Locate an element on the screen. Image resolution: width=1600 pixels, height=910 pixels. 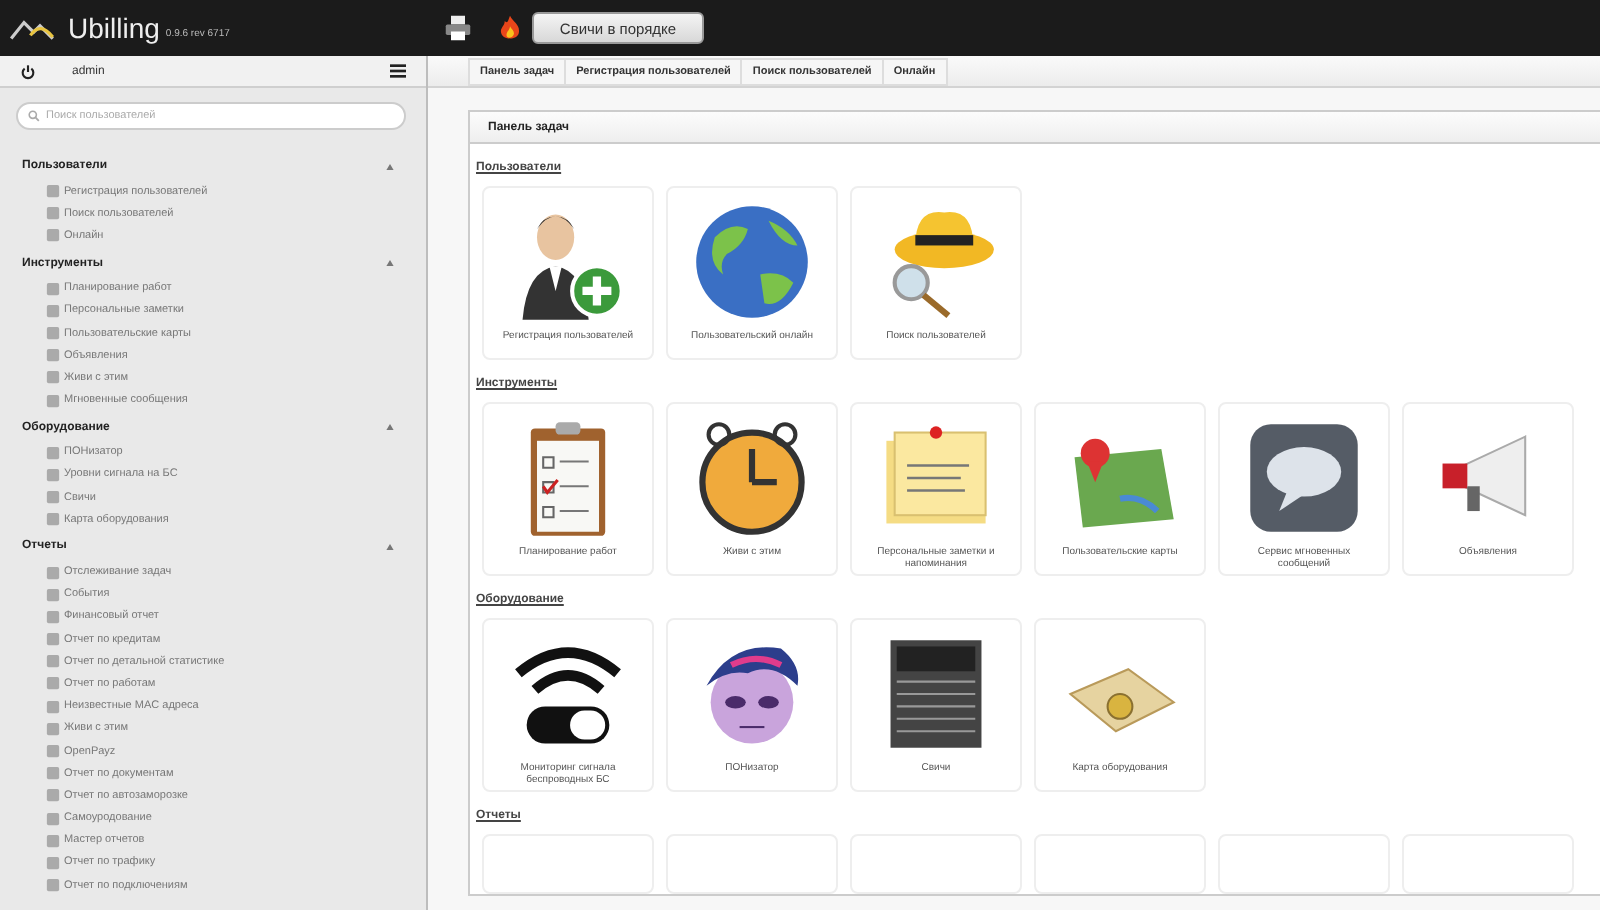
power-icon is located at coordinates (28, 71).